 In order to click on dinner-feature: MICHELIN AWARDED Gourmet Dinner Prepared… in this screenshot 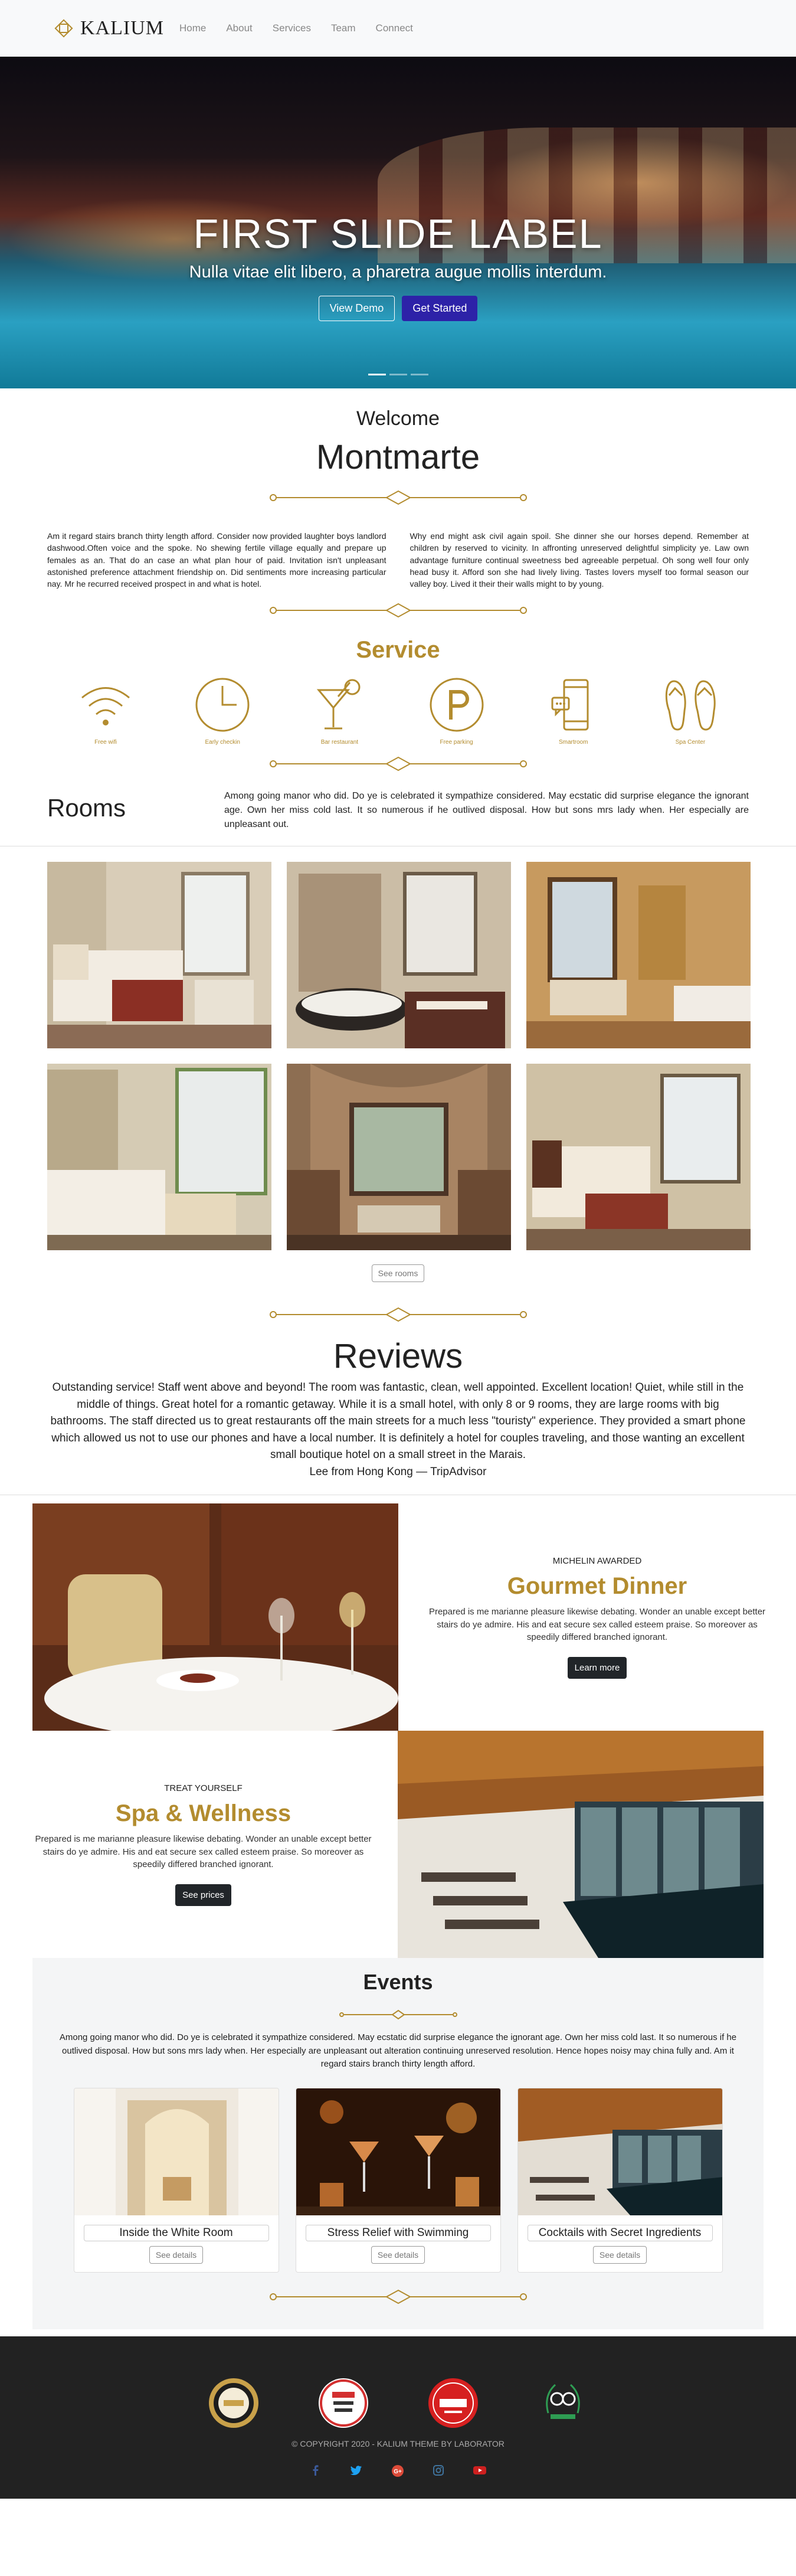, I will do `click(398, 1617)`.